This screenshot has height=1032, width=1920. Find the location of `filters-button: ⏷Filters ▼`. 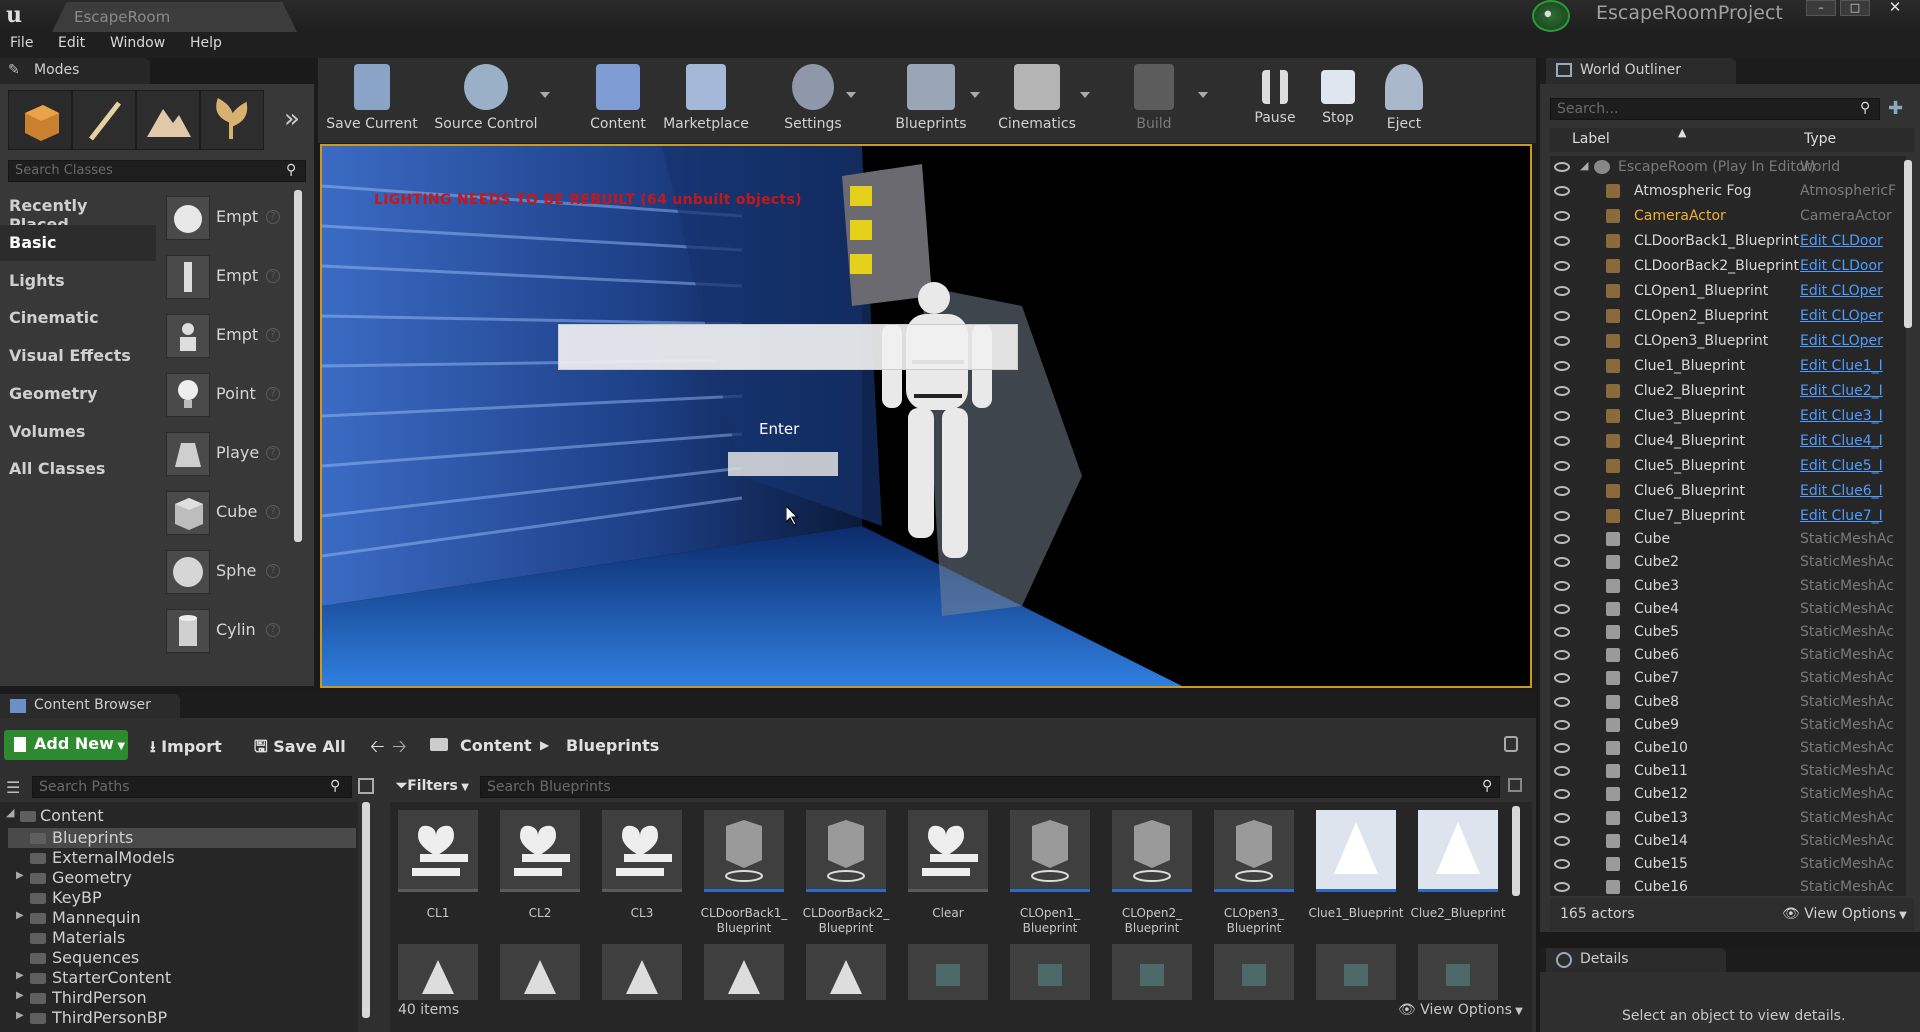

filters-button: ⏷Filters ▼ is located at coordinates (432, 786).